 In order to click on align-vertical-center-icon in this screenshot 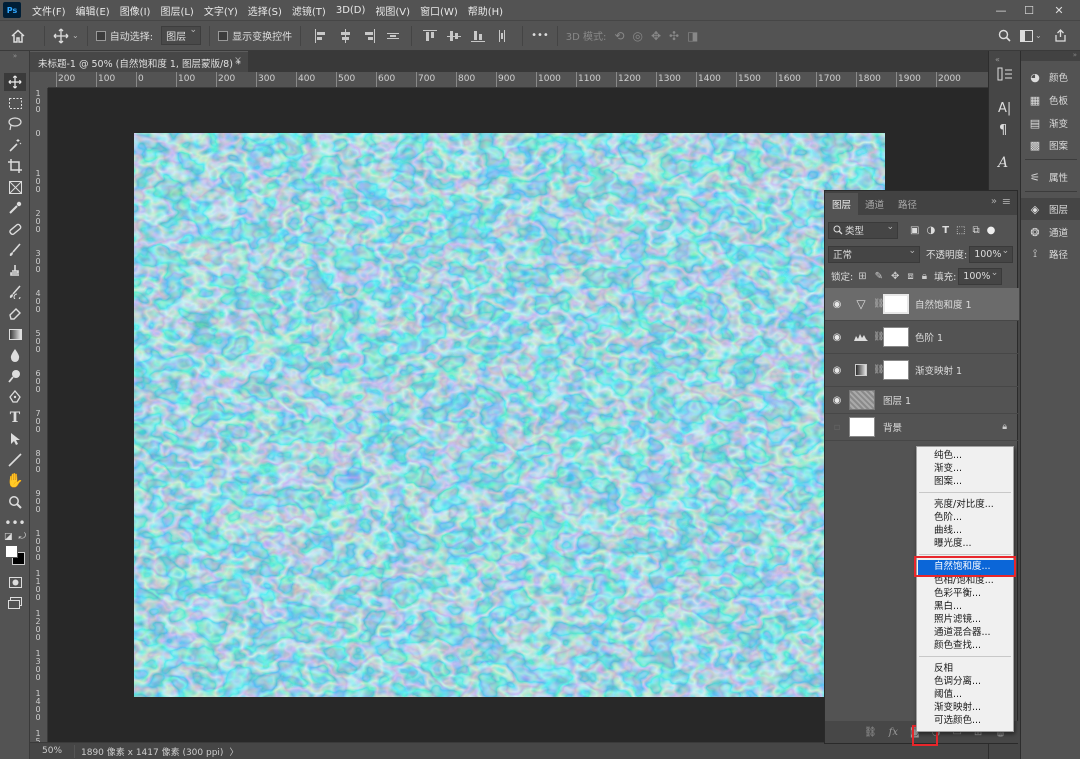, I will do `click(454, 36)`.